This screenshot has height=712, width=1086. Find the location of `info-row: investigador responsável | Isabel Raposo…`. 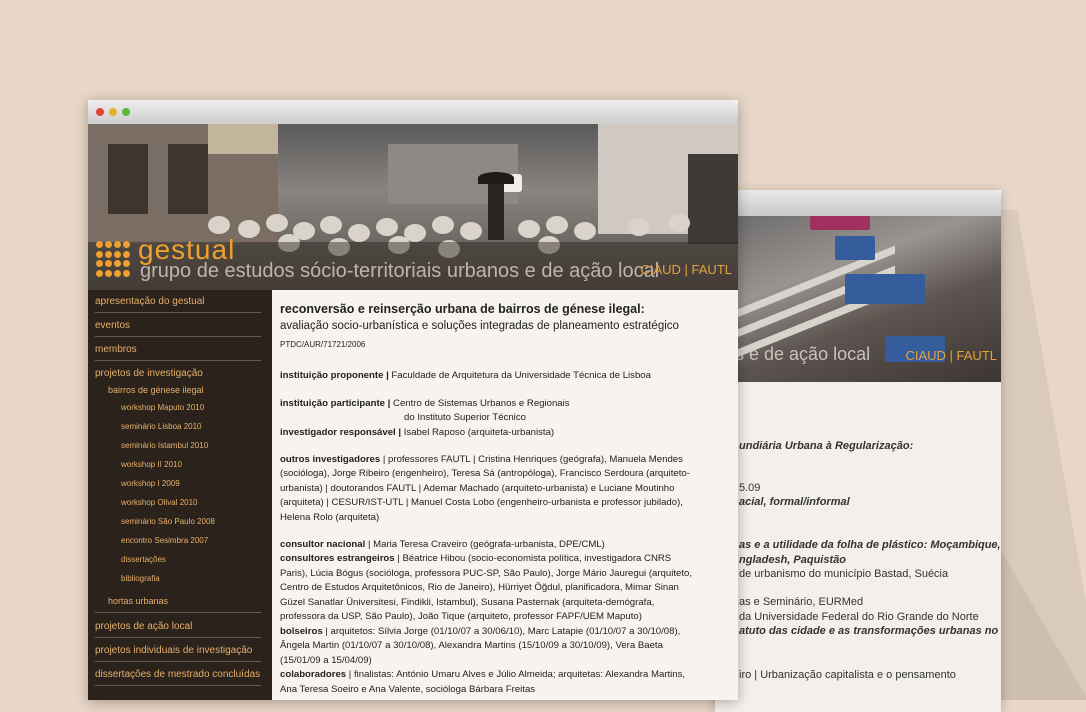

info-row: investigador responsável | Isabel Raposo… is located at coordinates (417, 432).